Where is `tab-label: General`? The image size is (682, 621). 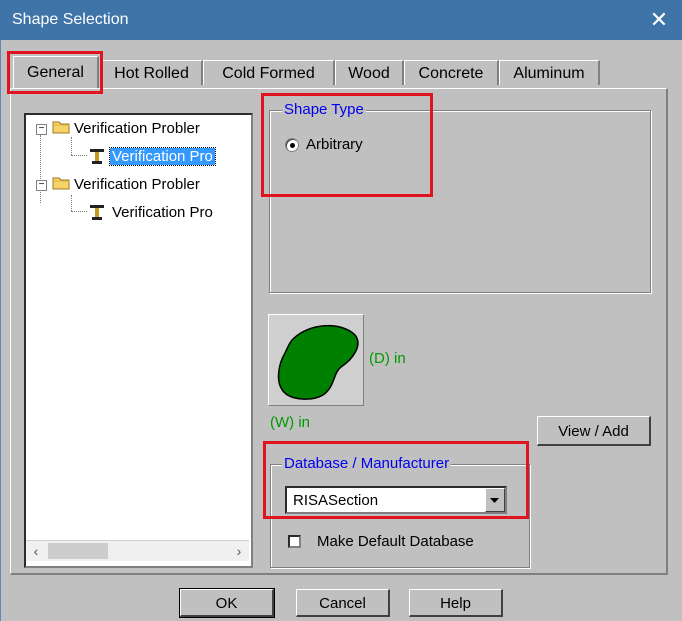 tab-label: General is located at coordinates (55, 72).